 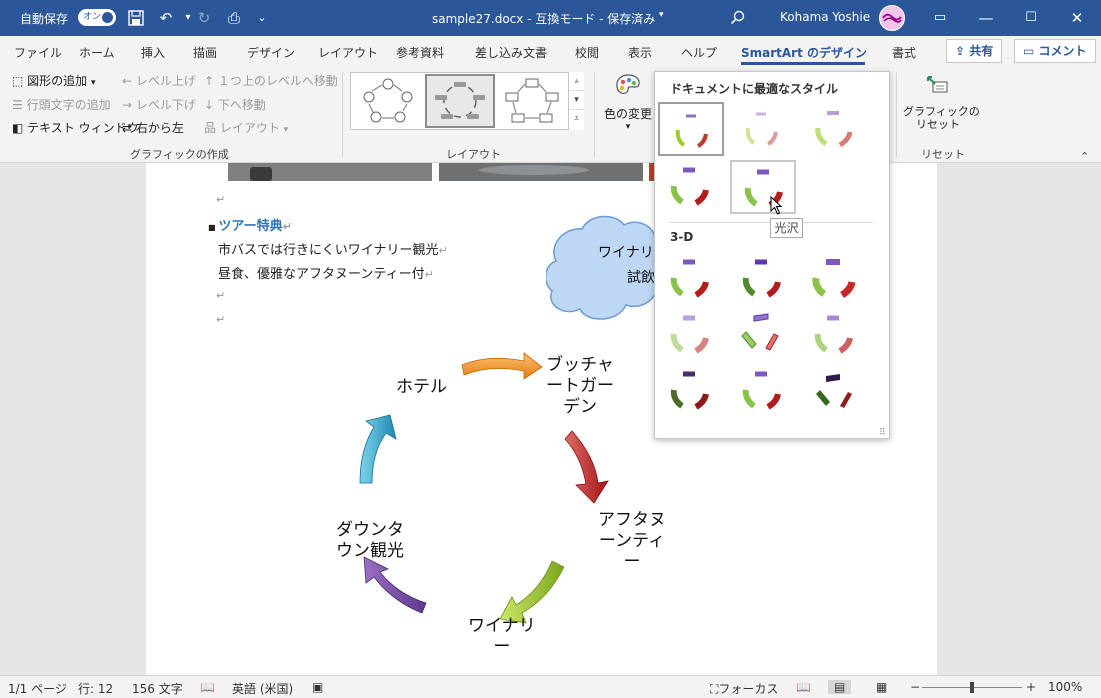 What do you see at coordinates (97, 52) in the screenshot?
I see `tab-home: ホーム` at bounding box center [97, 52].